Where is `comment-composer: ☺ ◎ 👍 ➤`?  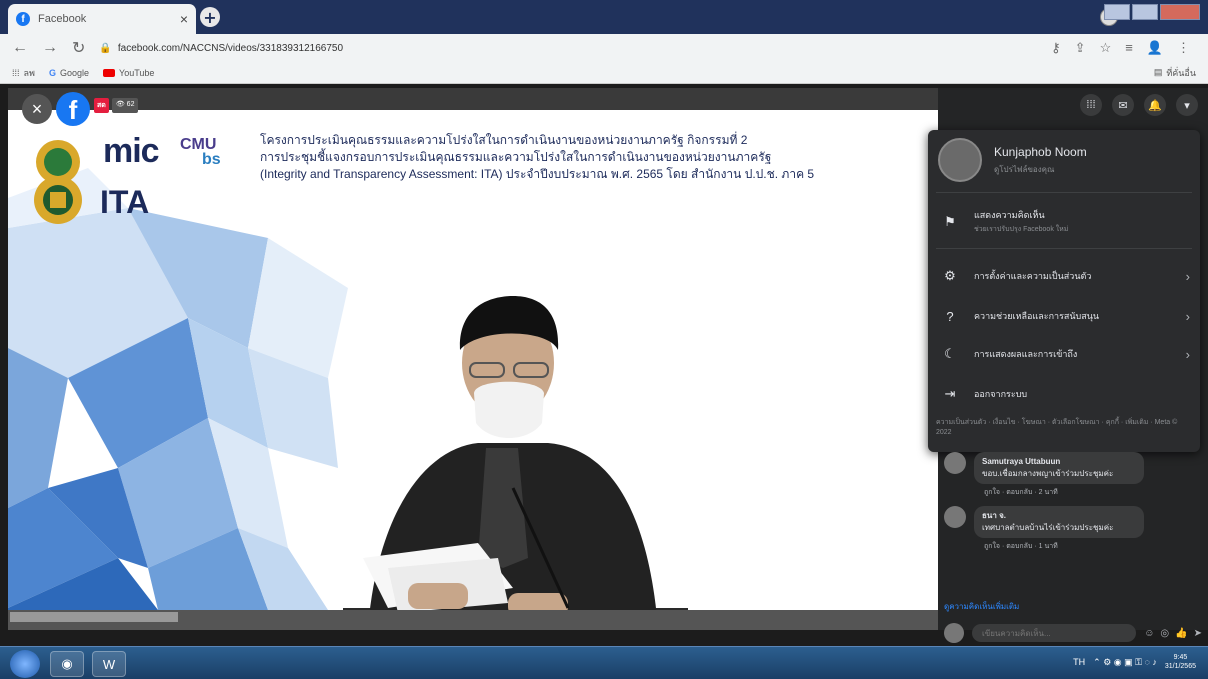 comment-composer: ☺ ◎ 👍 ➤ is located at coordinates (1073, 633).